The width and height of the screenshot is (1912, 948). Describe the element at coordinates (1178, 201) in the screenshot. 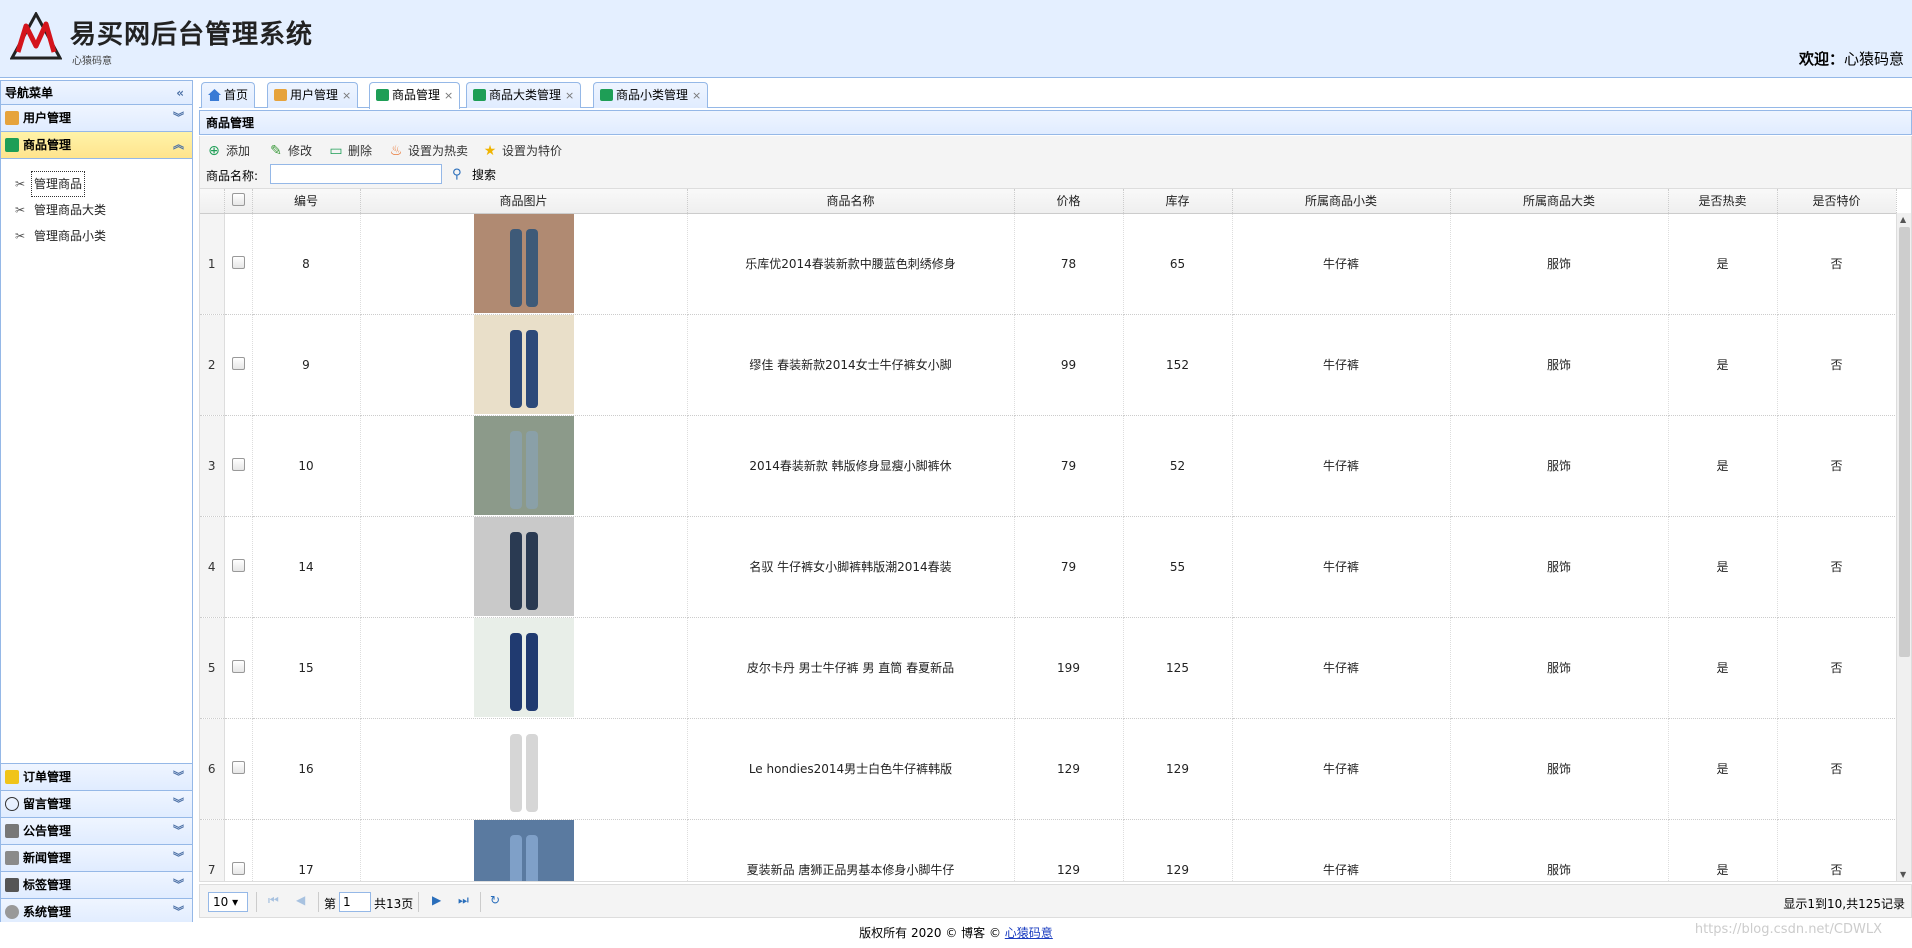

I see `column-header: 库存` at that location.